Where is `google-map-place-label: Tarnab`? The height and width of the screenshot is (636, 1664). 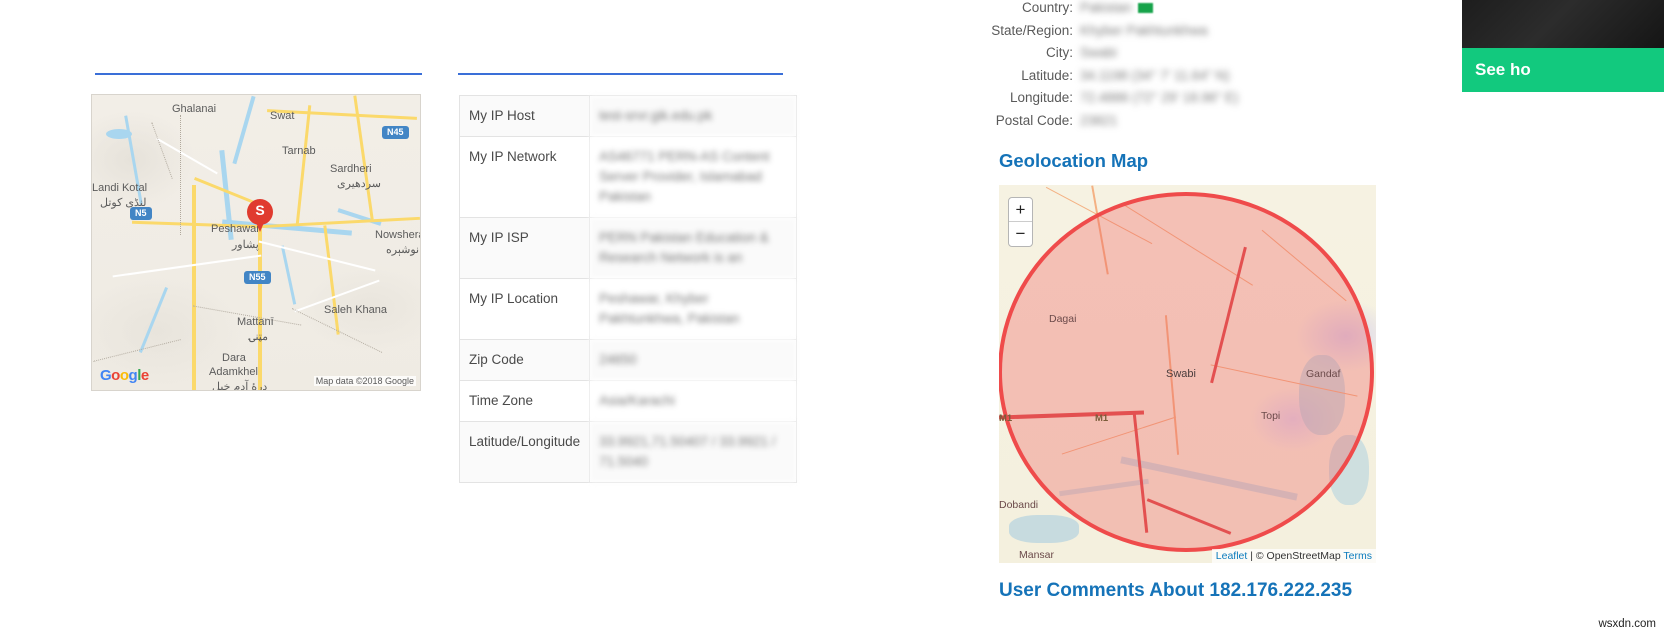
google-map-place-label: Tarnab is located at coordinates (299, 151).